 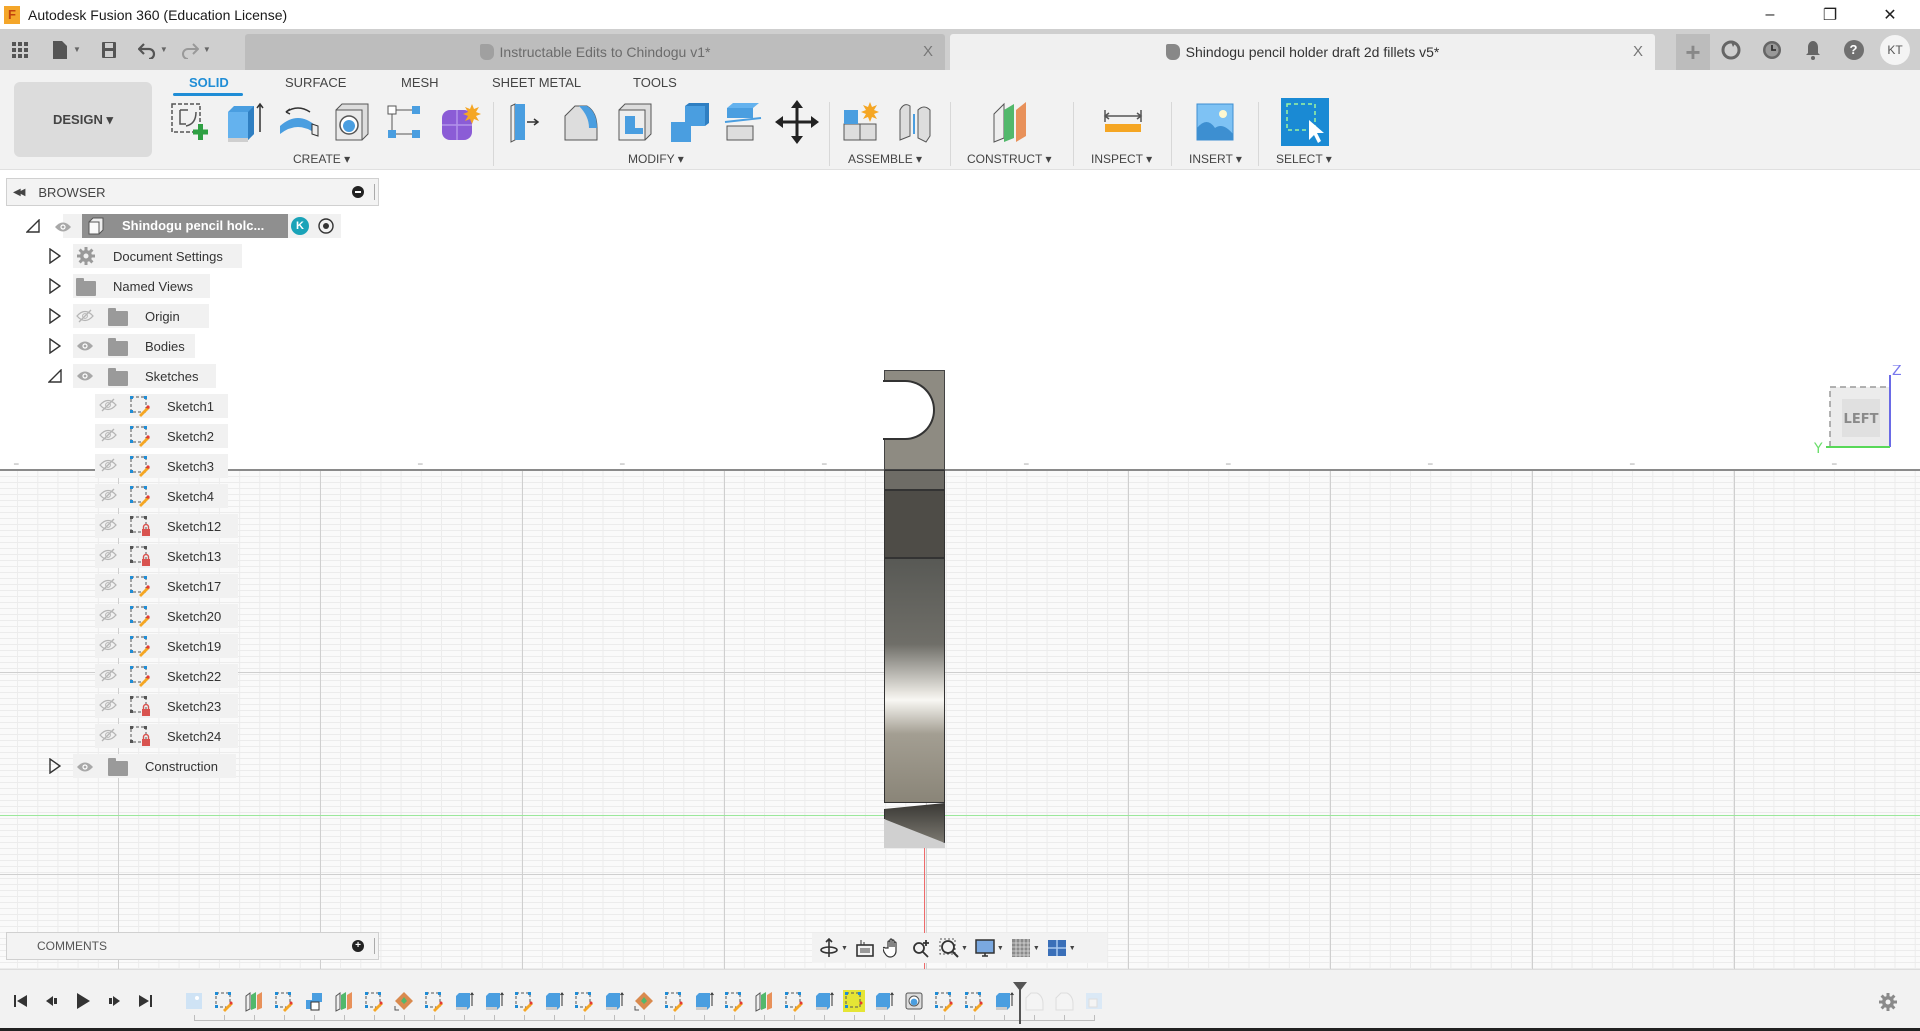 What do you see at coordinates (893, 948) in the screenshot?
I see `pan-hand-icon` at bounding box center [893, 948].